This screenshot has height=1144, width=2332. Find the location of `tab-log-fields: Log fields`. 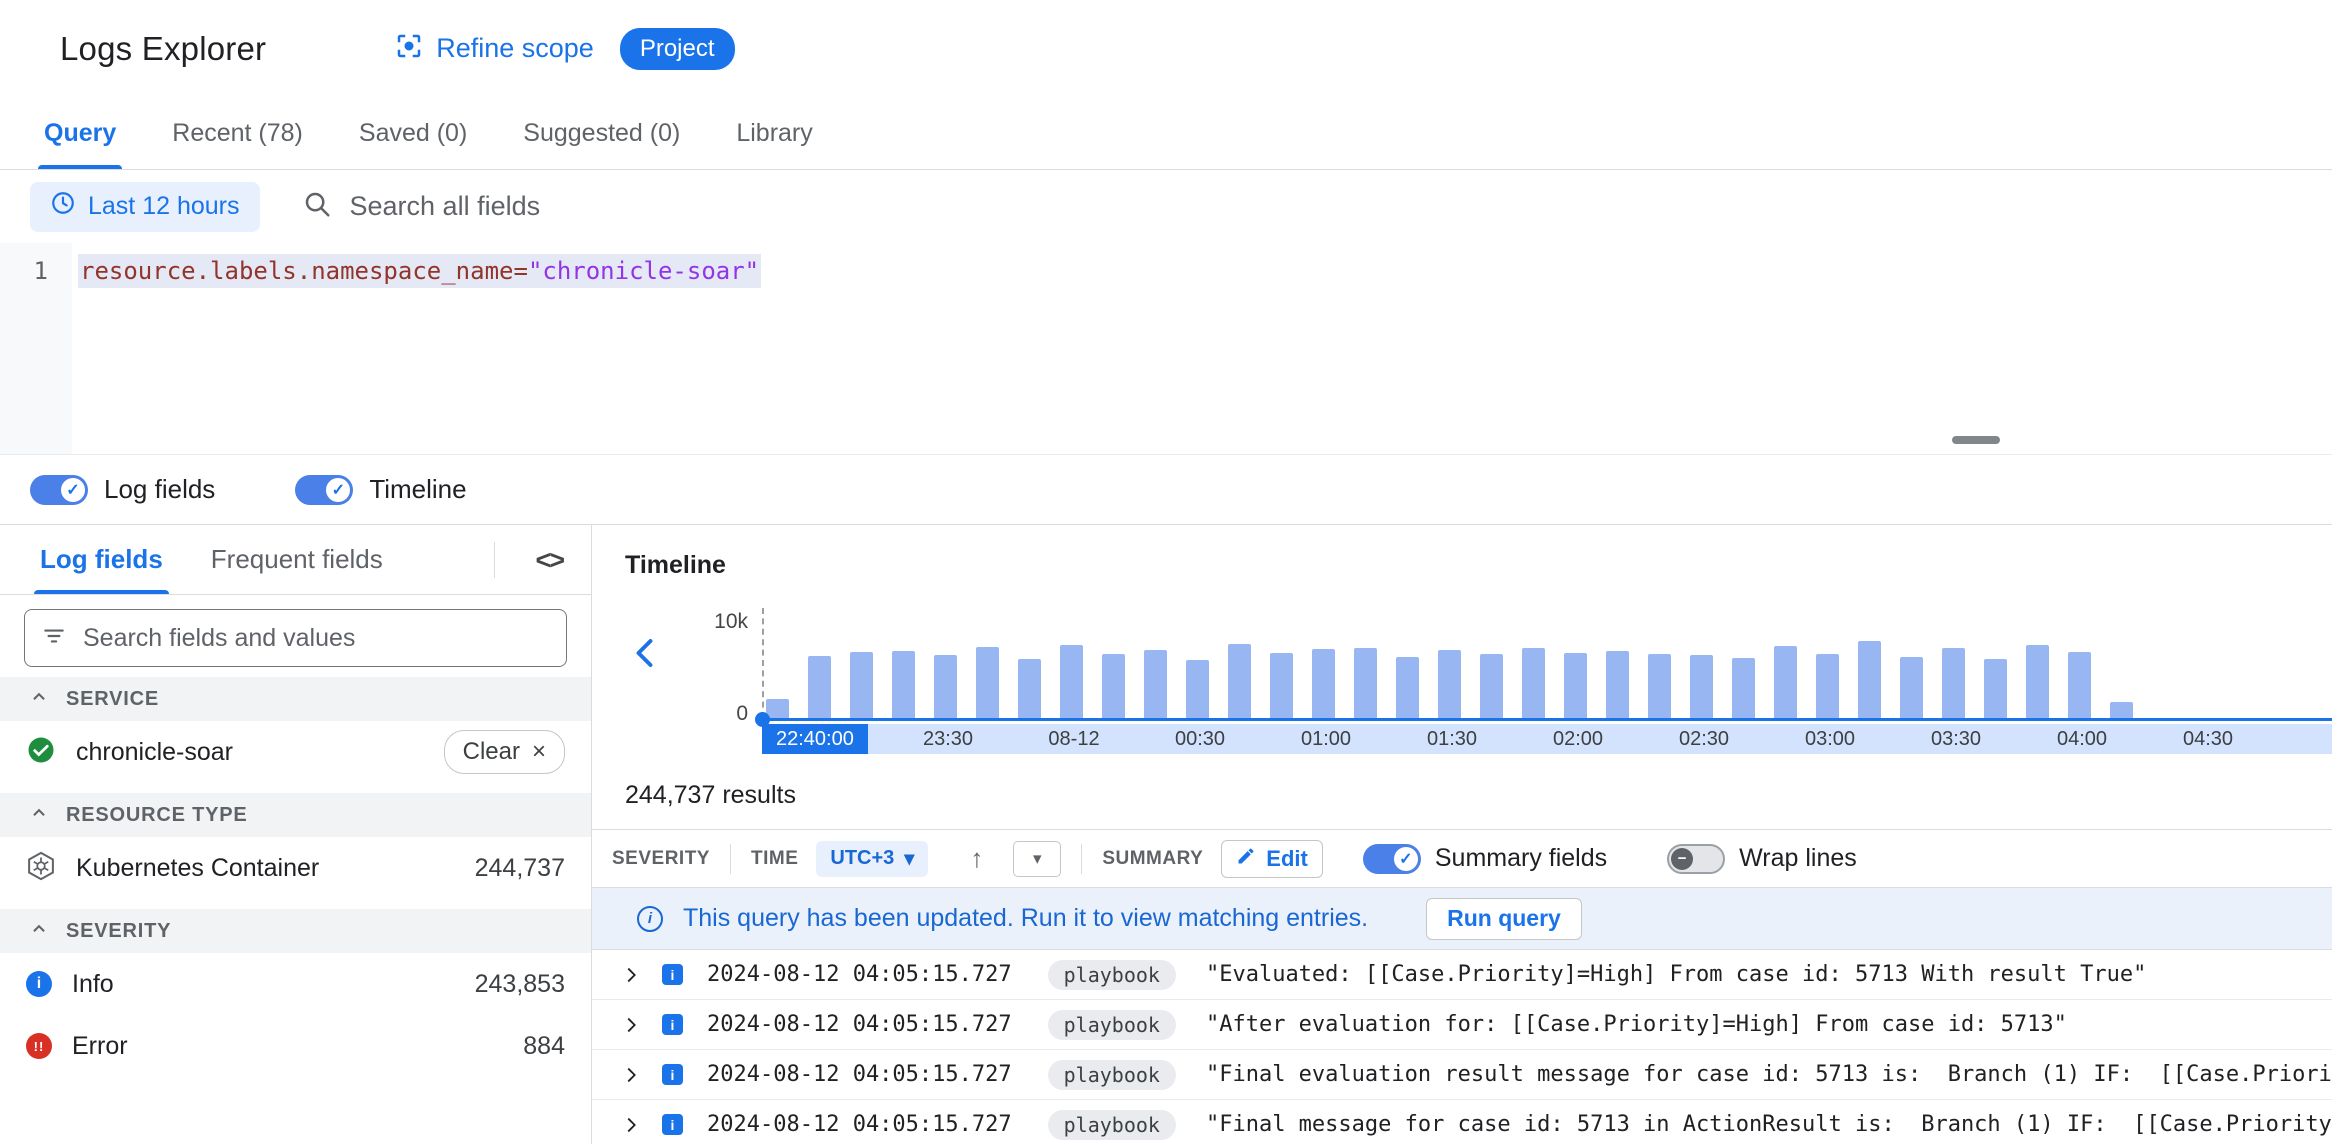

tab-log-fields: Log fields is located at coordinates (101, 559).